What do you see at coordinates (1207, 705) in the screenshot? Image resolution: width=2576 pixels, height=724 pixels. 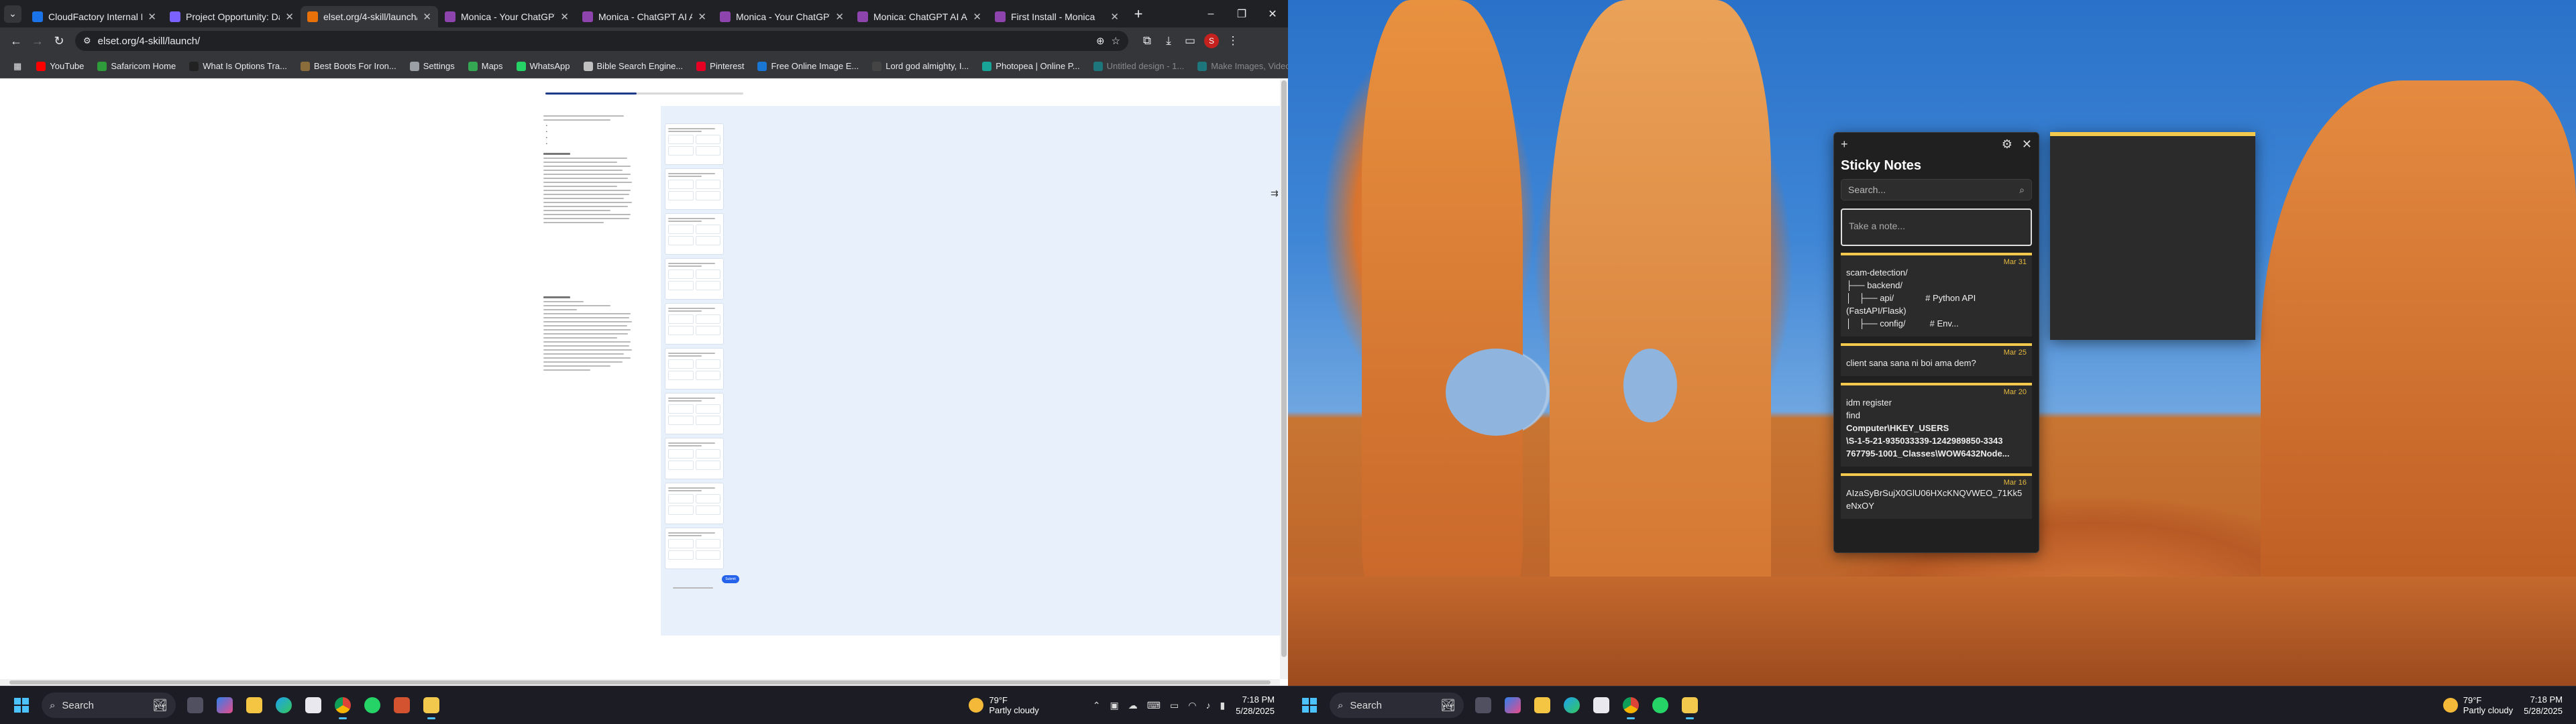 I see `volume-icon: ♪` at bounding box center [1207, 705].